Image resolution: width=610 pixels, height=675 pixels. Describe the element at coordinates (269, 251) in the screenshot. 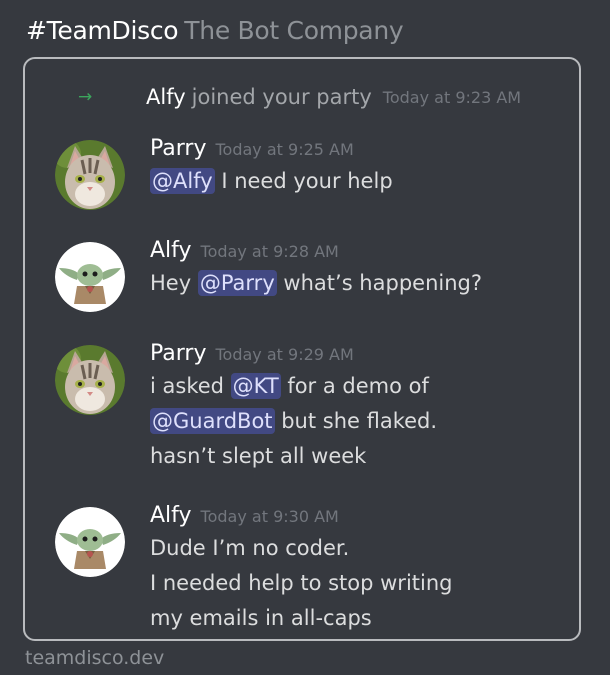

I see `message-timestamp: Today at 9:28 AM` at that location.